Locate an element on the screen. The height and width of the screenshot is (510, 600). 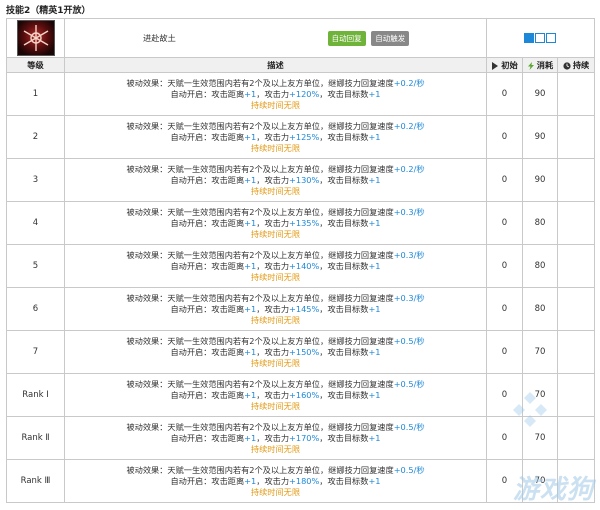
row-level: 3 is located at coordinates (35, 180).